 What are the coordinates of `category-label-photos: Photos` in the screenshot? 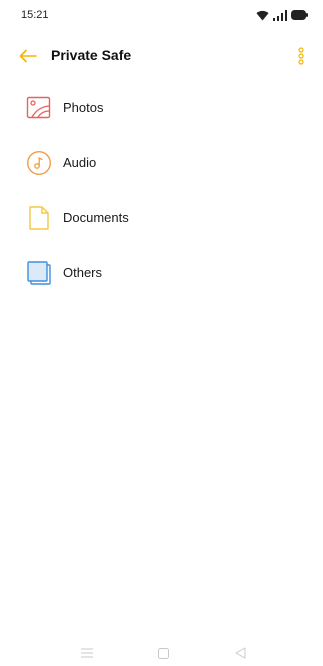 It's located at (83, 107).